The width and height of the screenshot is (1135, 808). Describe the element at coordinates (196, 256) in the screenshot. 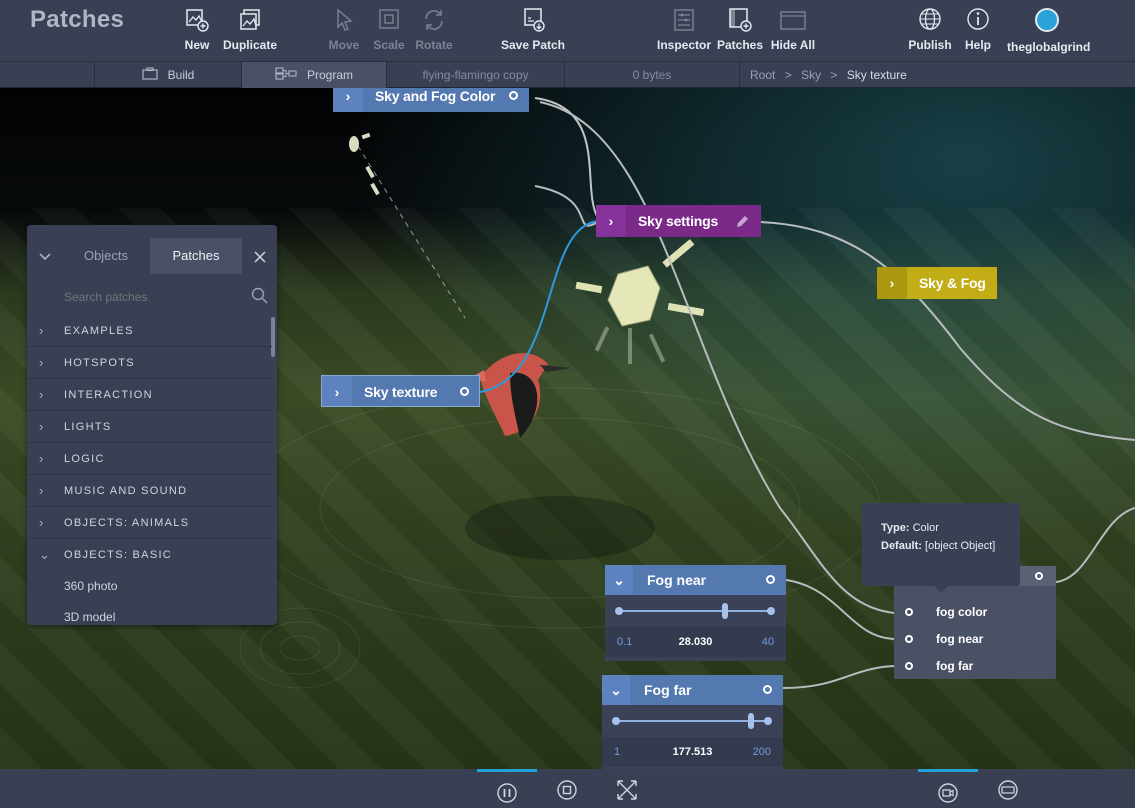

I see `tab-patches: Patches` at that location.